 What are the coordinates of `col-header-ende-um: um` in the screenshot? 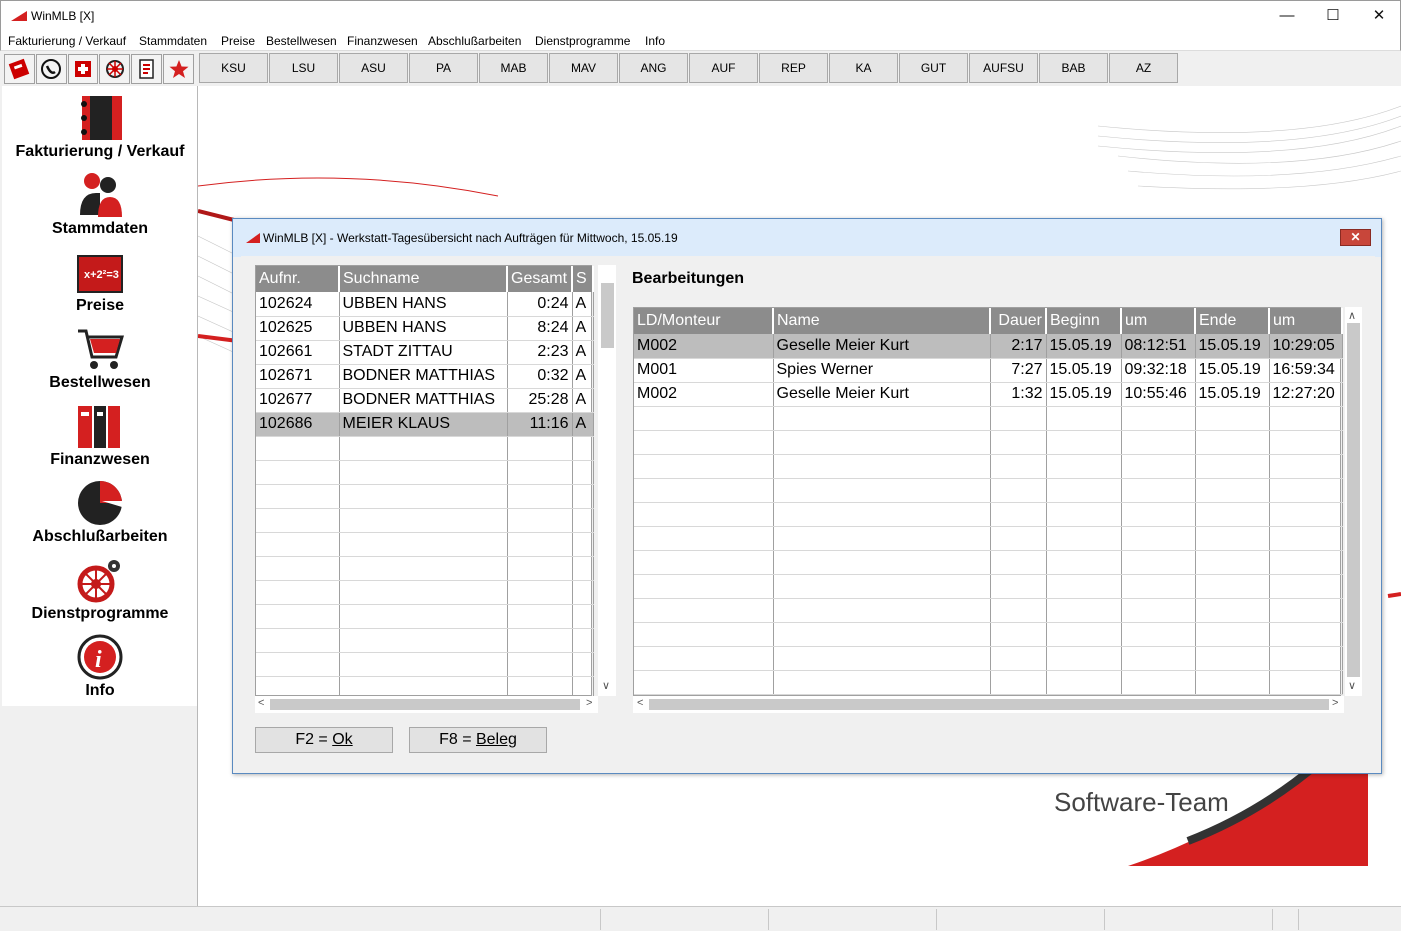 It's located at (1306, 321).